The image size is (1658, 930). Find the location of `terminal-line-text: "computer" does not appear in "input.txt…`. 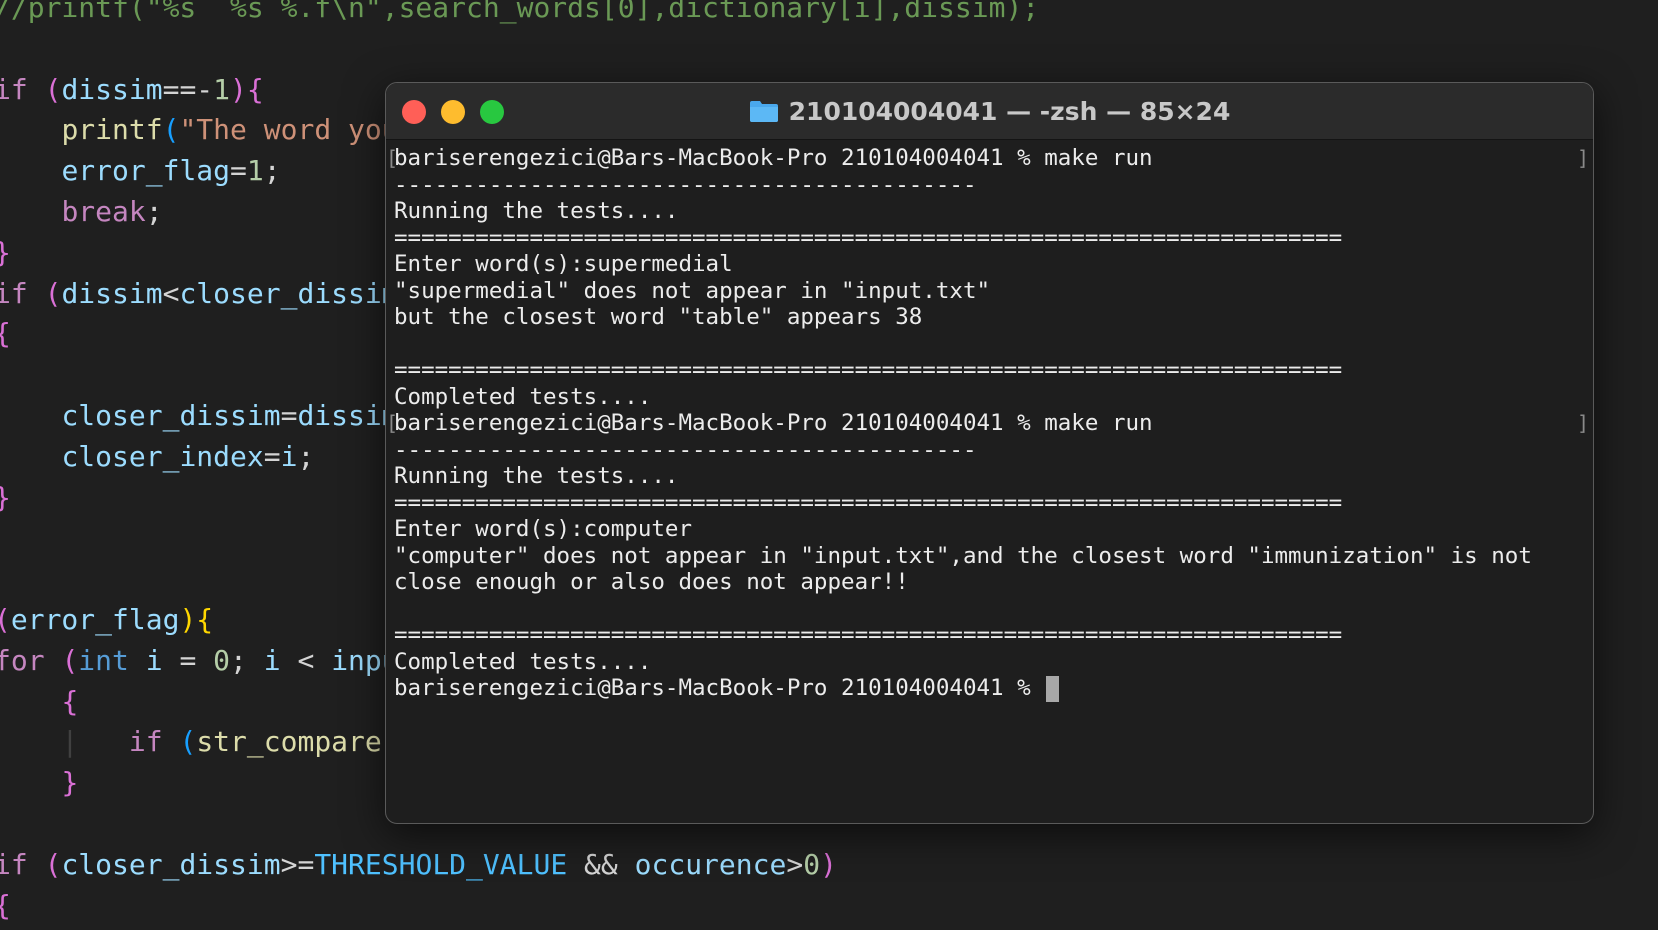

terminal-line-text: "computer" does not appear in "input.txt… is located at coordinates (963, 555).